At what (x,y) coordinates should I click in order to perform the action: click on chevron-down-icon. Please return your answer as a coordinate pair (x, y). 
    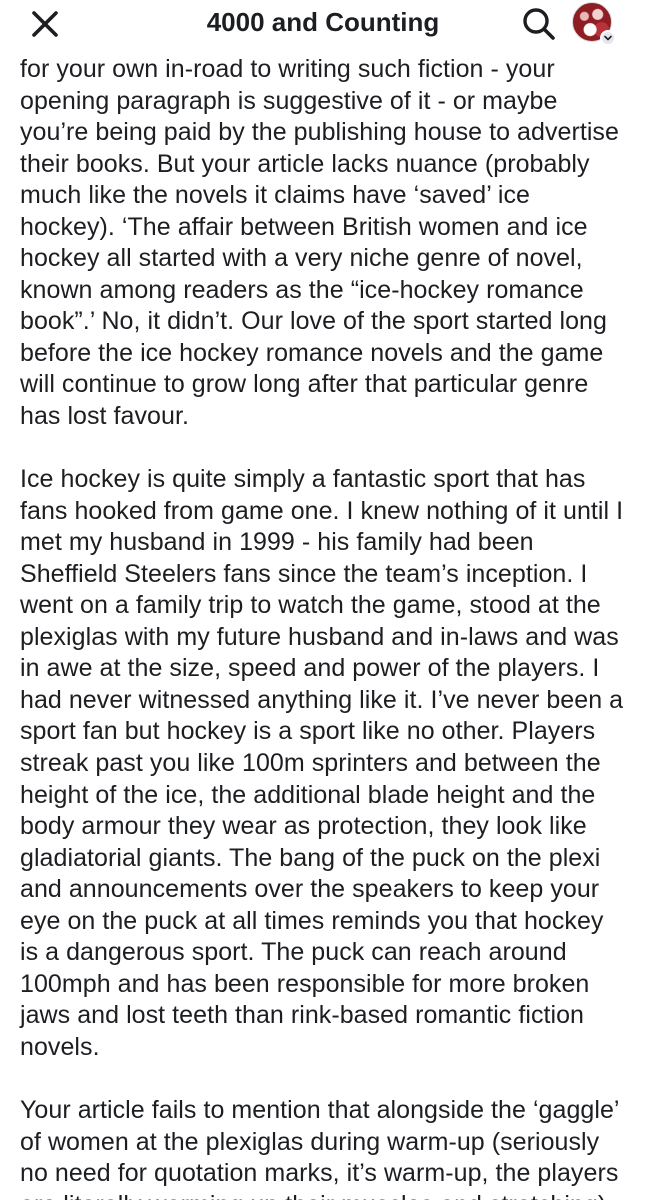
    Looking at the image, I should click on (608, 38).